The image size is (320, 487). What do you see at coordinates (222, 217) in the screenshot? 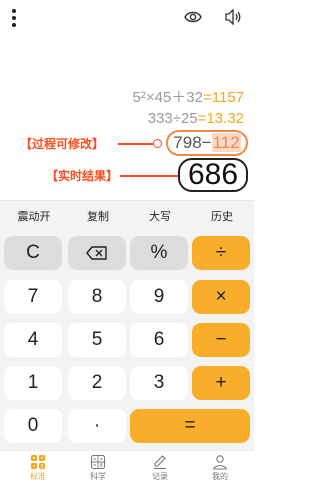
I see `history-button: 历史` at bounding box center [222, 217].